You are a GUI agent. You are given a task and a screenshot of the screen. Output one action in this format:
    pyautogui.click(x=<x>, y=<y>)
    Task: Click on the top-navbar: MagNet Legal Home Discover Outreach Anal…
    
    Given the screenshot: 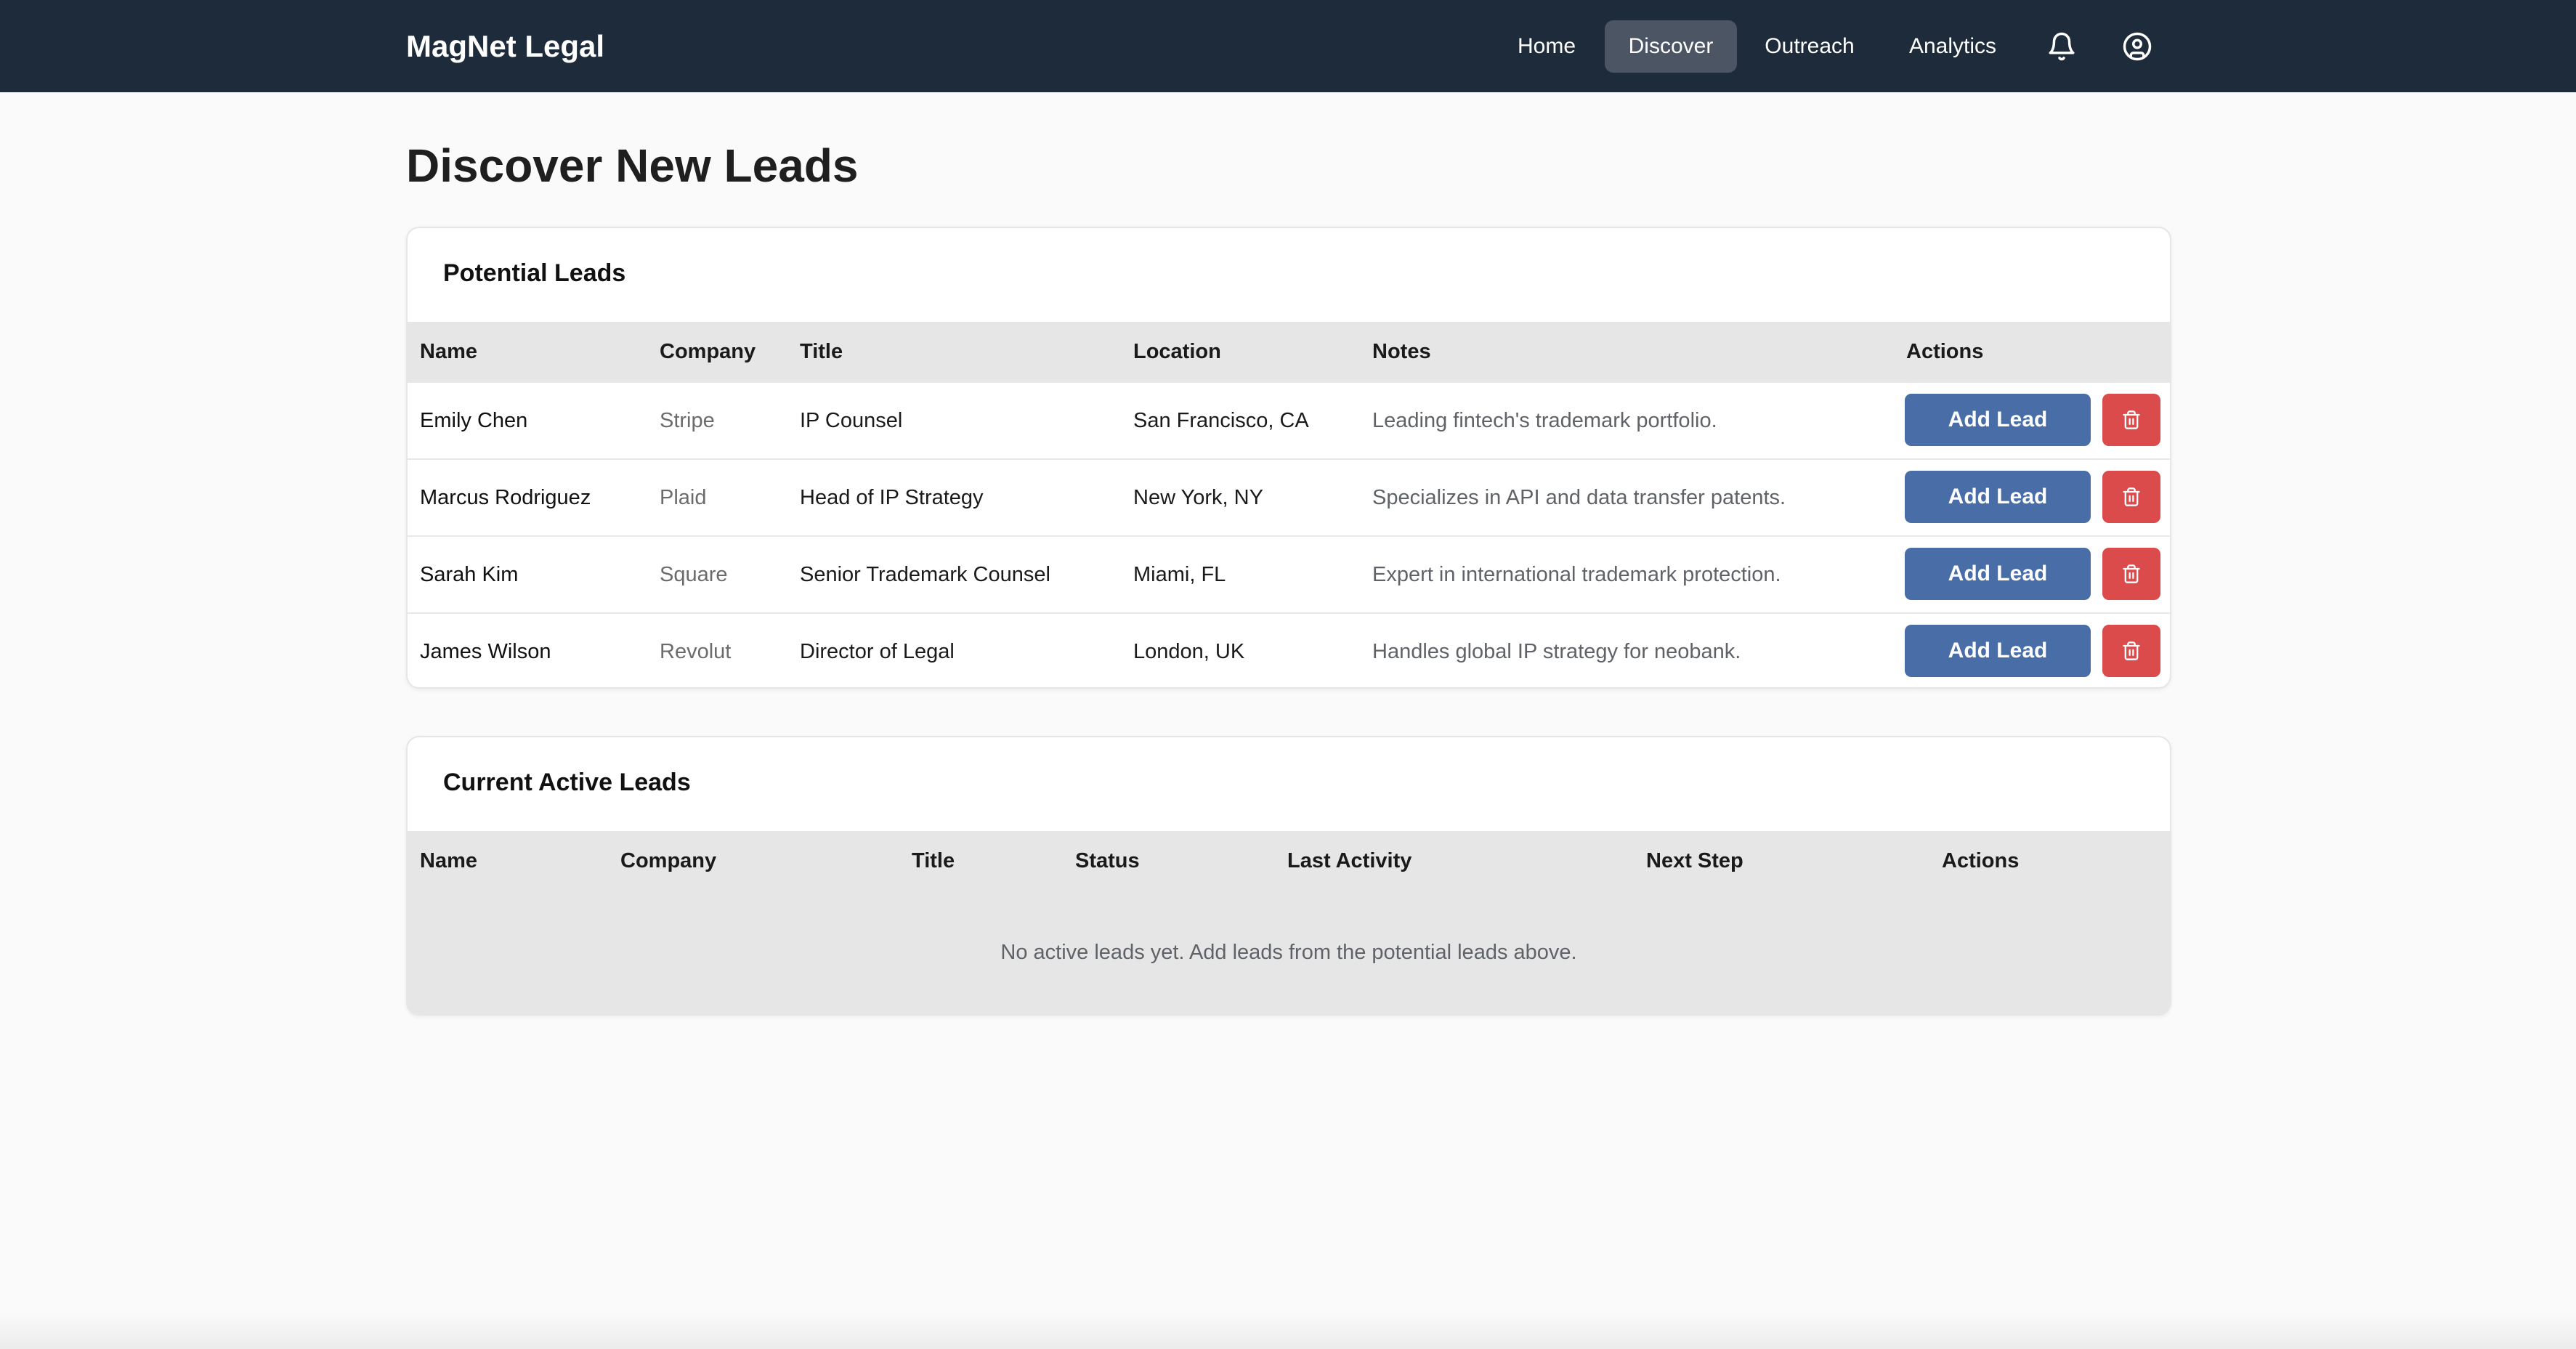 What is the action you would take?
    pyautogui.click(x=1288, y=46)
    